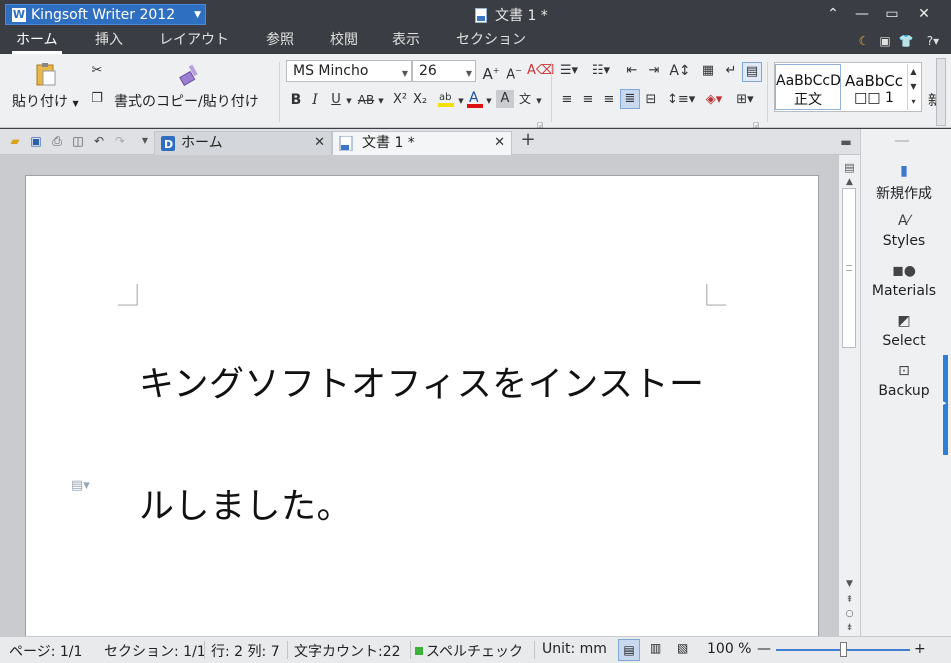 This screenshot has height=663, width=951. What do you see at coordinates (491, 72) in the screenshot?
I see `grow-font-icon: A+` at bounding box center [491, 72].